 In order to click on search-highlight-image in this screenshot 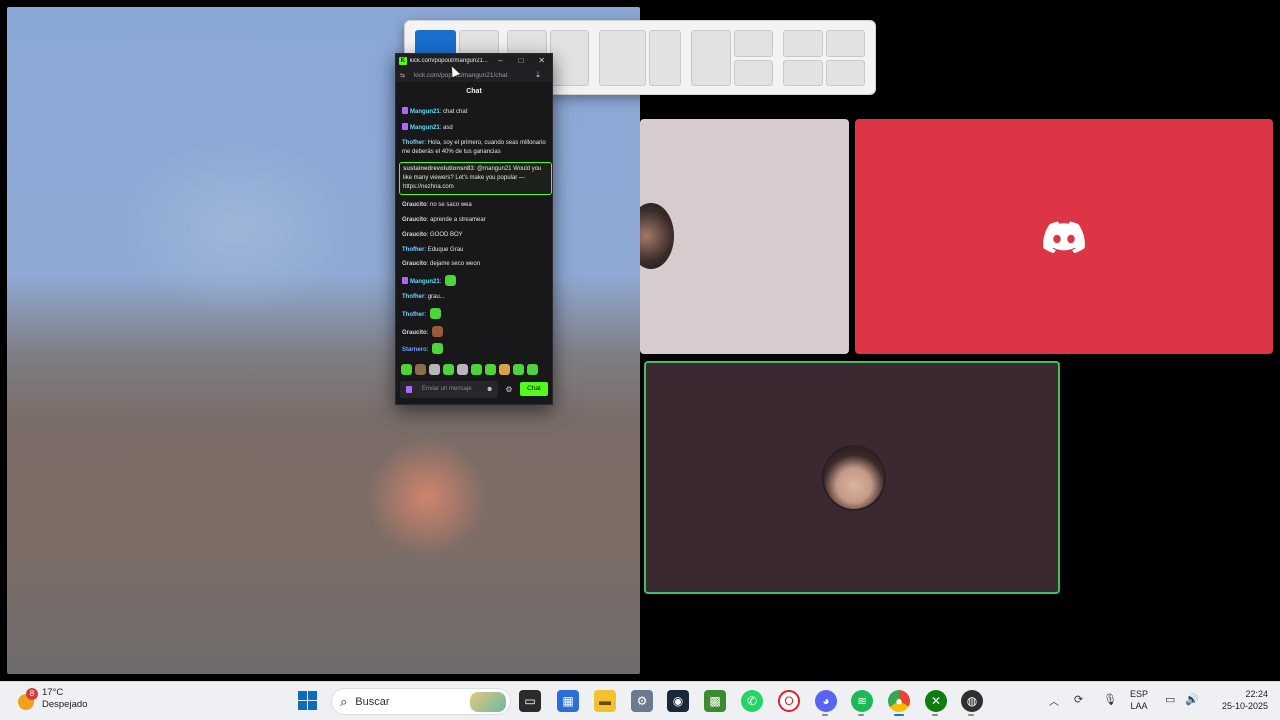, I will do `click(488, 702)`.